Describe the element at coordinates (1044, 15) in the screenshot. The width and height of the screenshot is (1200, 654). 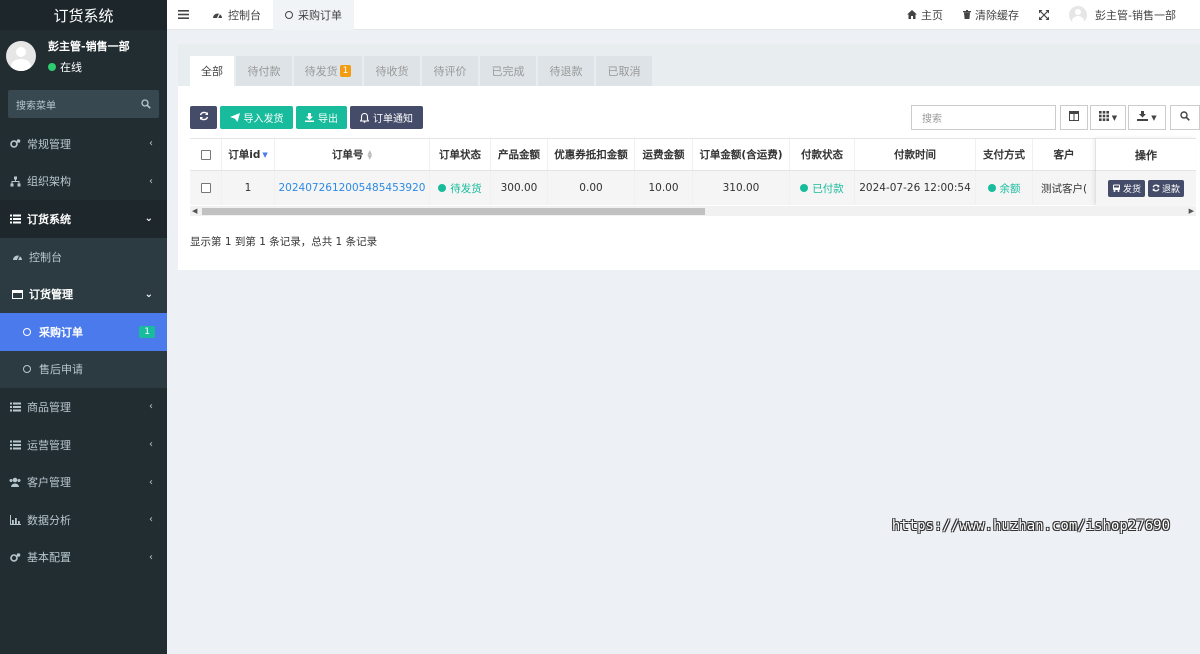
I see `fullscreen-icon` at that location.